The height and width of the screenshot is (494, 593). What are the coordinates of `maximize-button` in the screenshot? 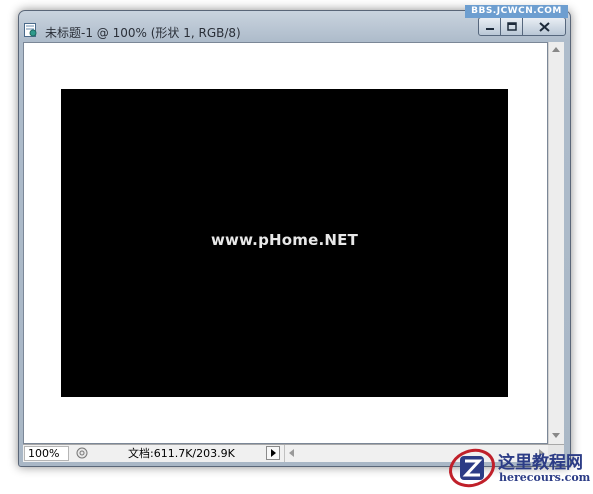 It's located at (511, 26).